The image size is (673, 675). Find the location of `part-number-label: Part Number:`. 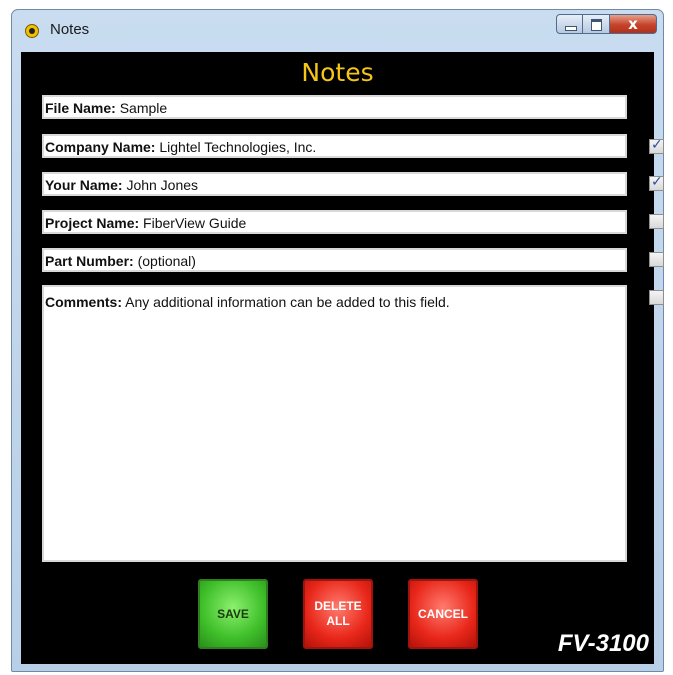

part-number-label: Part Number: is located at coordinates (89, 261).